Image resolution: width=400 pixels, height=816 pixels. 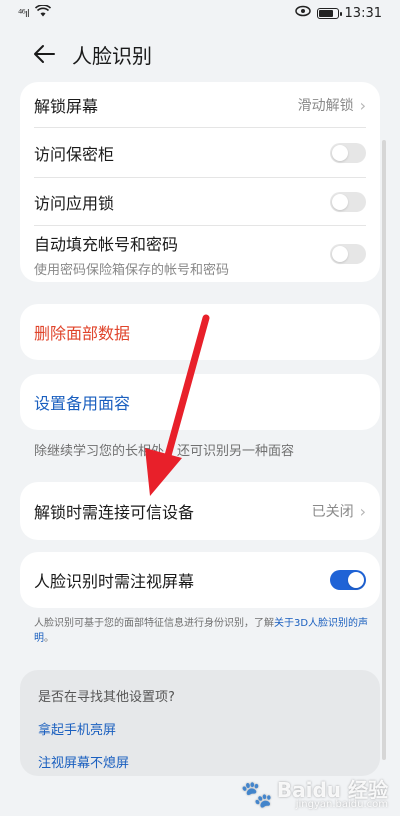 I want to click on backup-card: 设置备用面容, so click(x=200, y=402).